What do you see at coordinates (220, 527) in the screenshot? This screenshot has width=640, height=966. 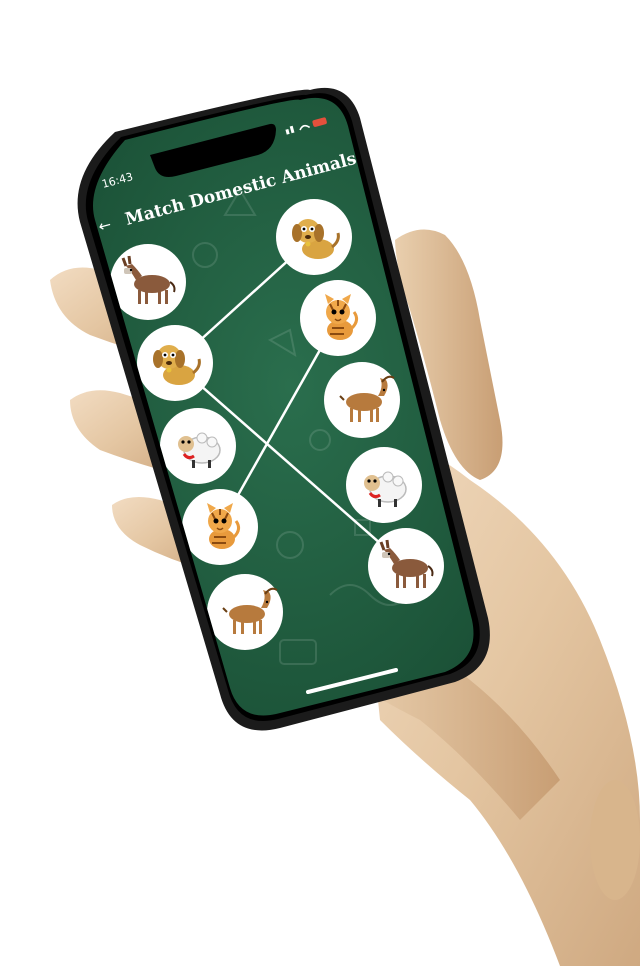 I see `left-card-cat` at bounding box center [220, 527].